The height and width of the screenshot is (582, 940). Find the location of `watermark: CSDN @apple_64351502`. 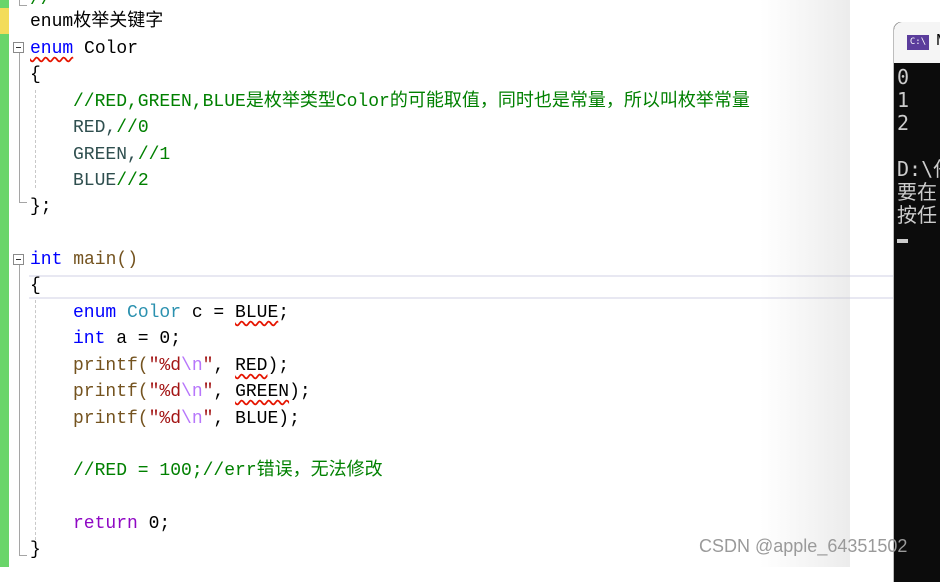

watermark: CSDN @apple_64351502 is located at coordinates (803, 546).